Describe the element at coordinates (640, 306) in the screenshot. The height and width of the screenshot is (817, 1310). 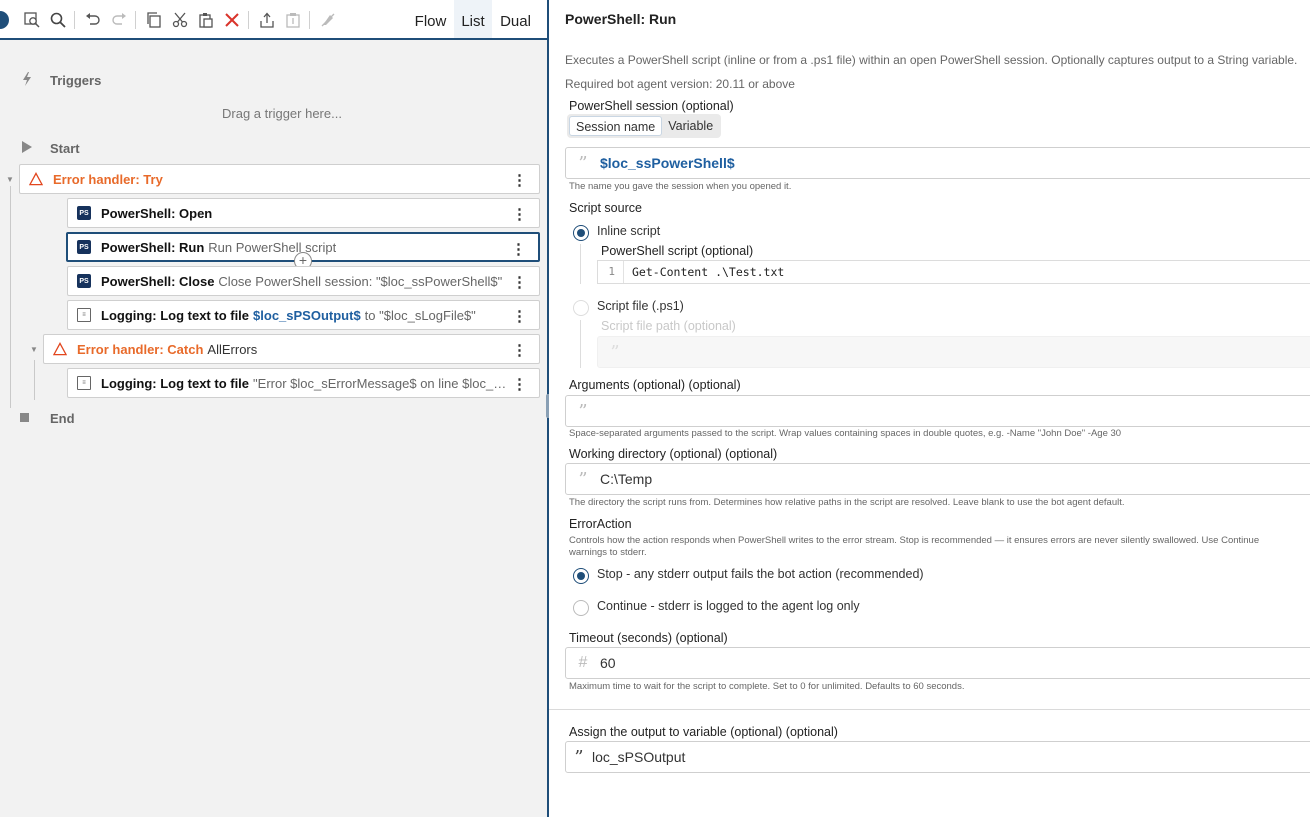
I see `script-file-label: Script file (.ps1)` at that location.